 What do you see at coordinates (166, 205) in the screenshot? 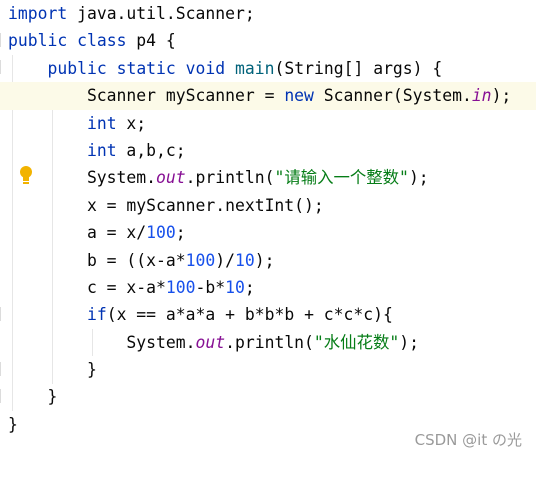
I see `code-token: x = myScanner.nextInt();` at bounding box center [166, 205].